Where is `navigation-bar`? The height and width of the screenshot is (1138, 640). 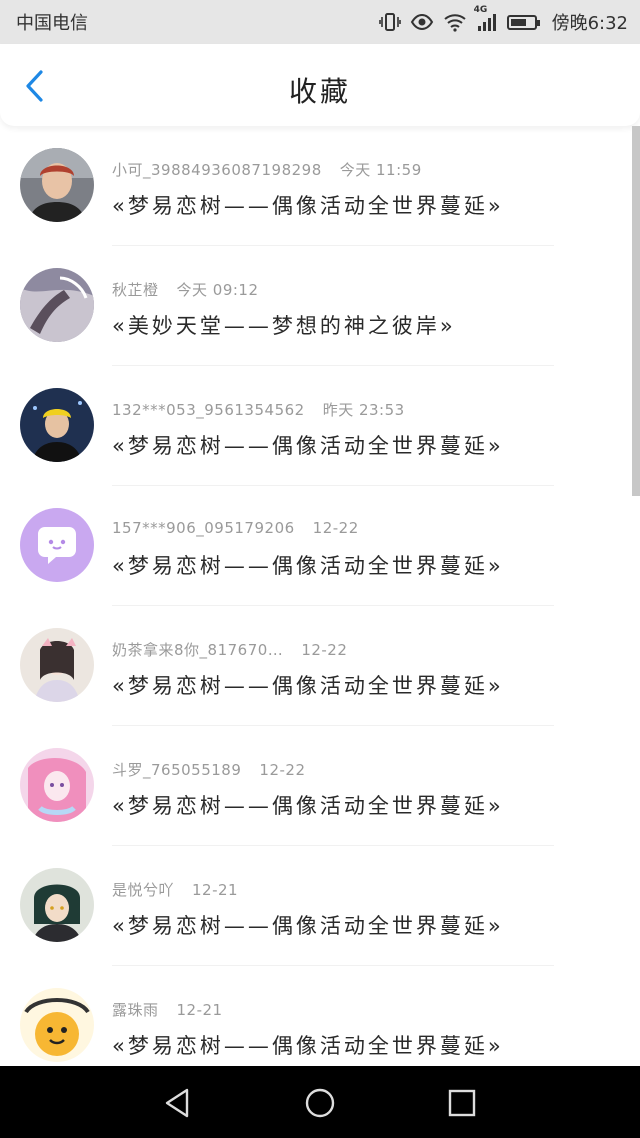
navigation-bar is located at coordinates (320, 1102).